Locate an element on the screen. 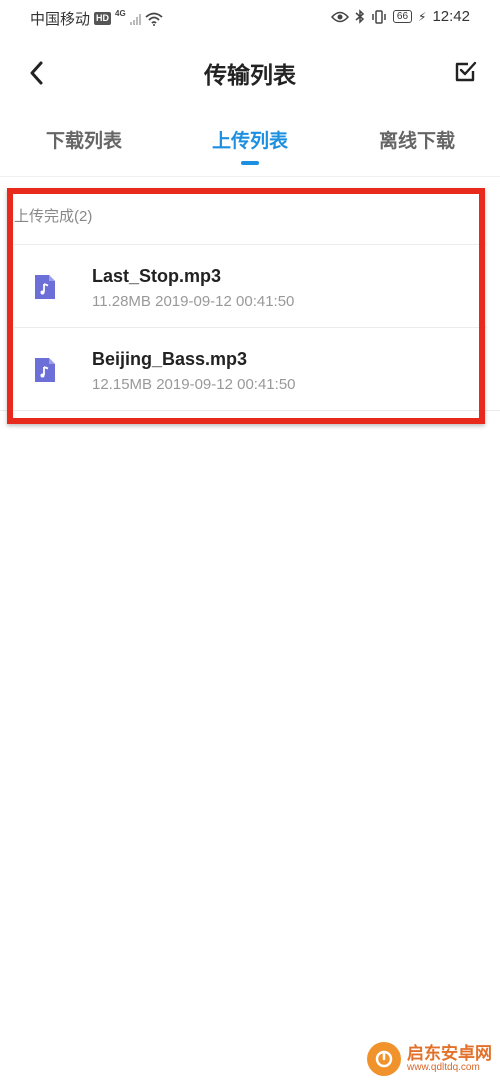 The width and height of the screenshot is (500, 1084). active-tab-indicator is located at coordinates (250, 163).